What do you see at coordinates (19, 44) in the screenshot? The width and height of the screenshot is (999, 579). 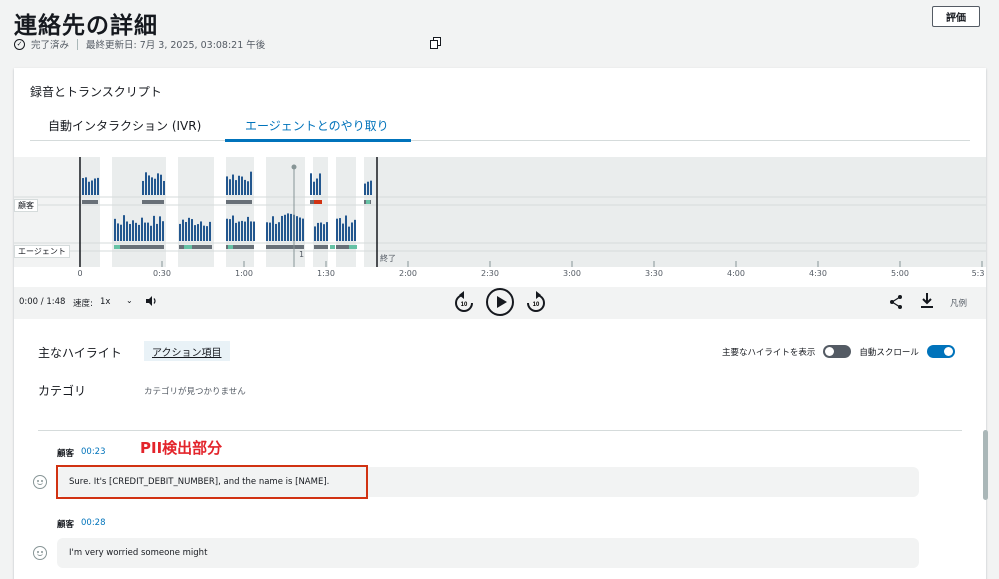 I see `check-circle-icon: ✓` at bounding box center [19, 44].